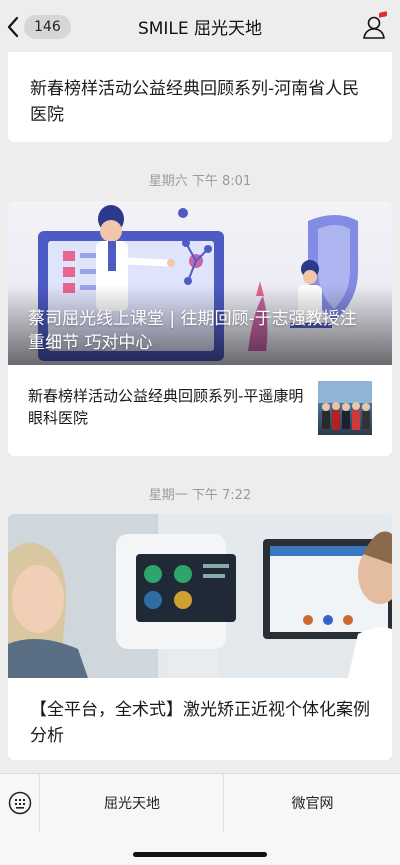 The height and width of the screenshot is (865, 400). Describe the element at coordinates (345, 408) in the screenshot. I see `sub-article-thumbnail` at that location.